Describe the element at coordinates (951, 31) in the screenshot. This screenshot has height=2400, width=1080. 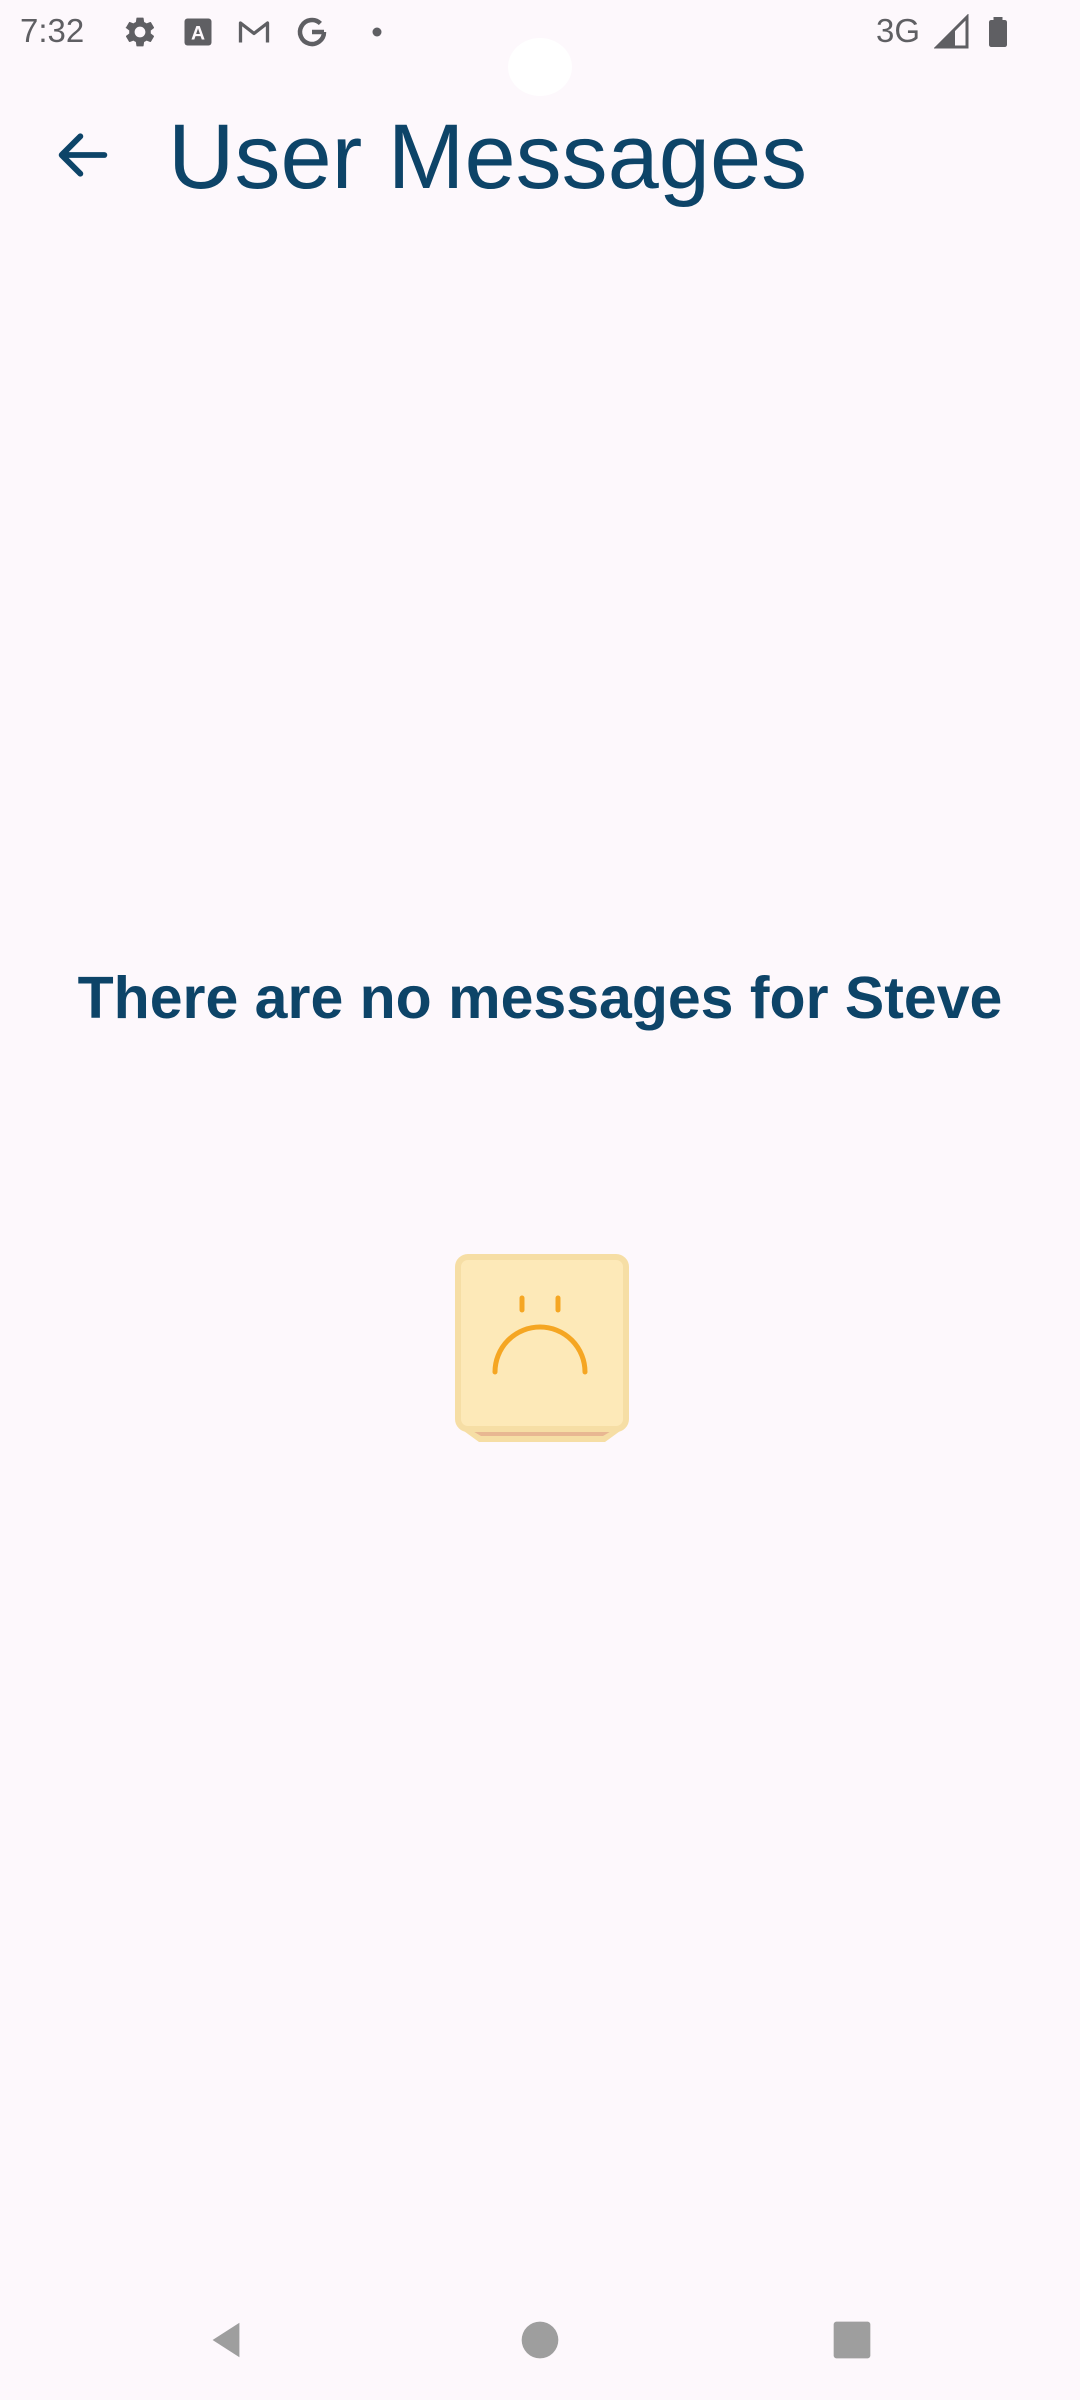
I see `signal-icon` at that location.